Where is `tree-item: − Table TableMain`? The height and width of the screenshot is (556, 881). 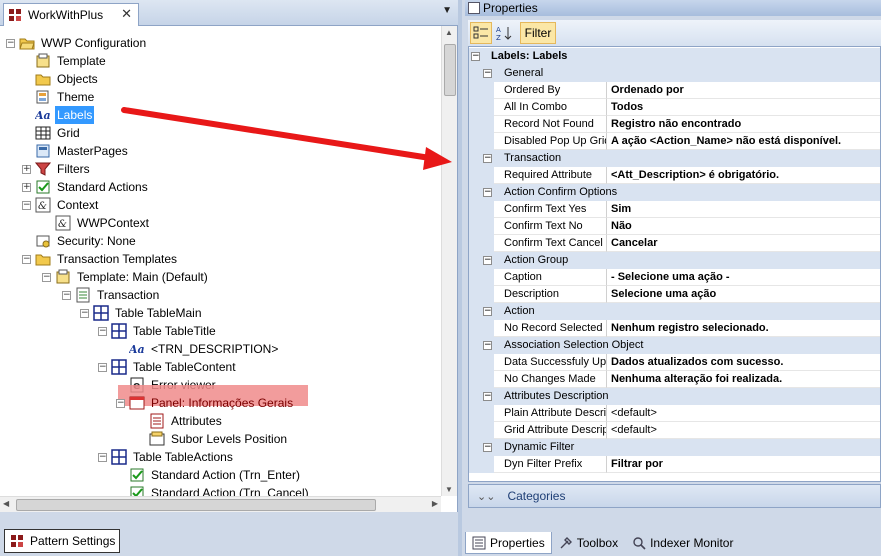
tree-item: − Table TableMain is located at coordinates (142, 313).